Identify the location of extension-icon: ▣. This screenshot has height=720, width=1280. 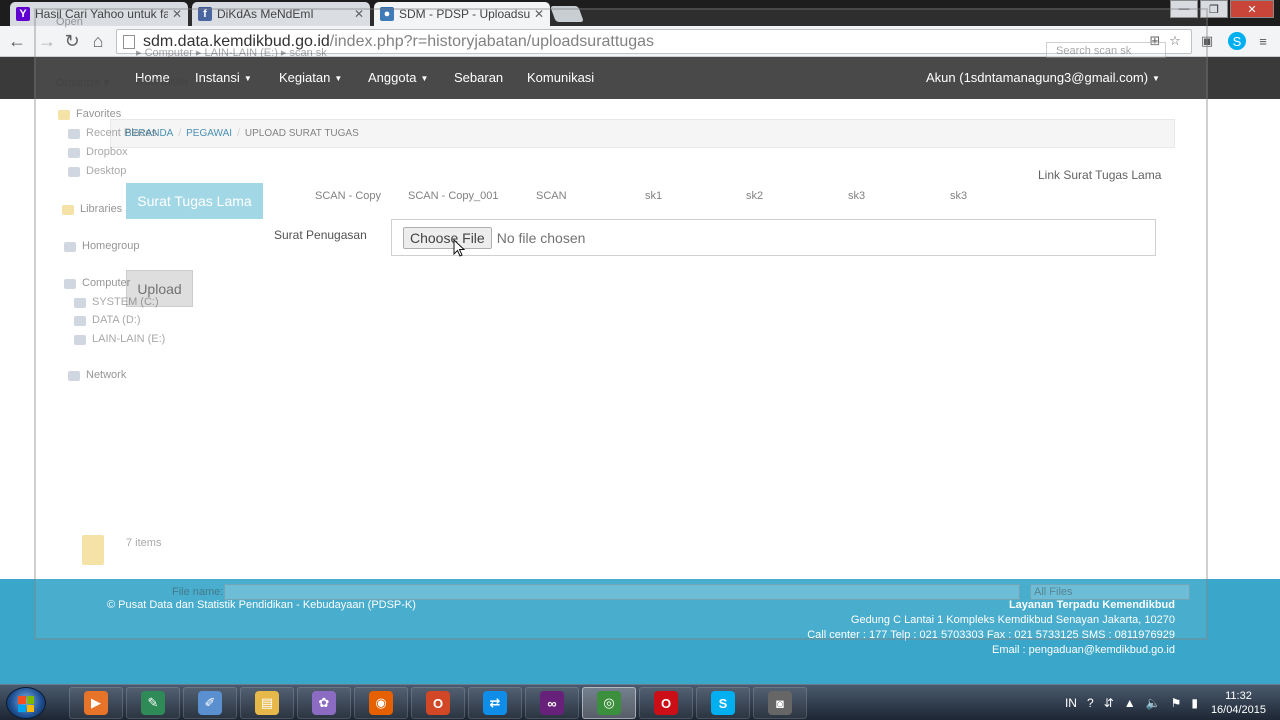
(1207, 41).